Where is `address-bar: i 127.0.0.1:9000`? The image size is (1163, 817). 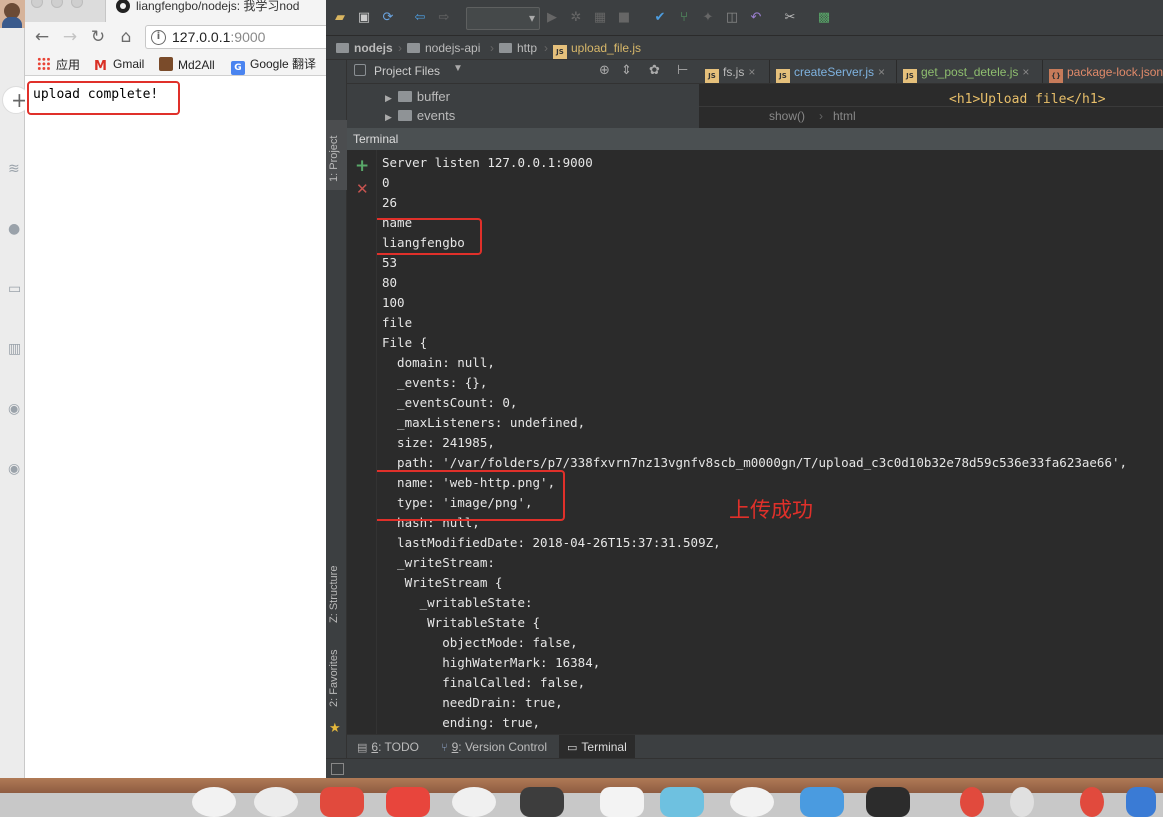 address-bar: i 127.0.0.1:9000 is located at coordinates (235, 37).